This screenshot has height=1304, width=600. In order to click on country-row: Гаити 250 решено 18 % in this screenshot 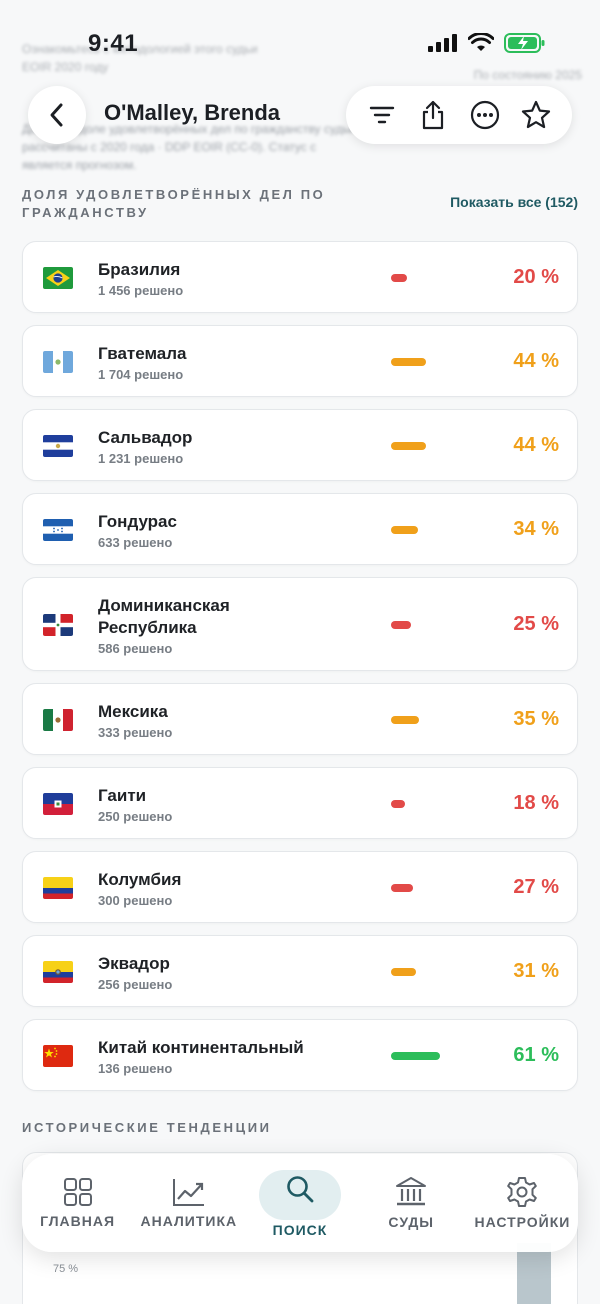, I will do `click(300, 803)`.